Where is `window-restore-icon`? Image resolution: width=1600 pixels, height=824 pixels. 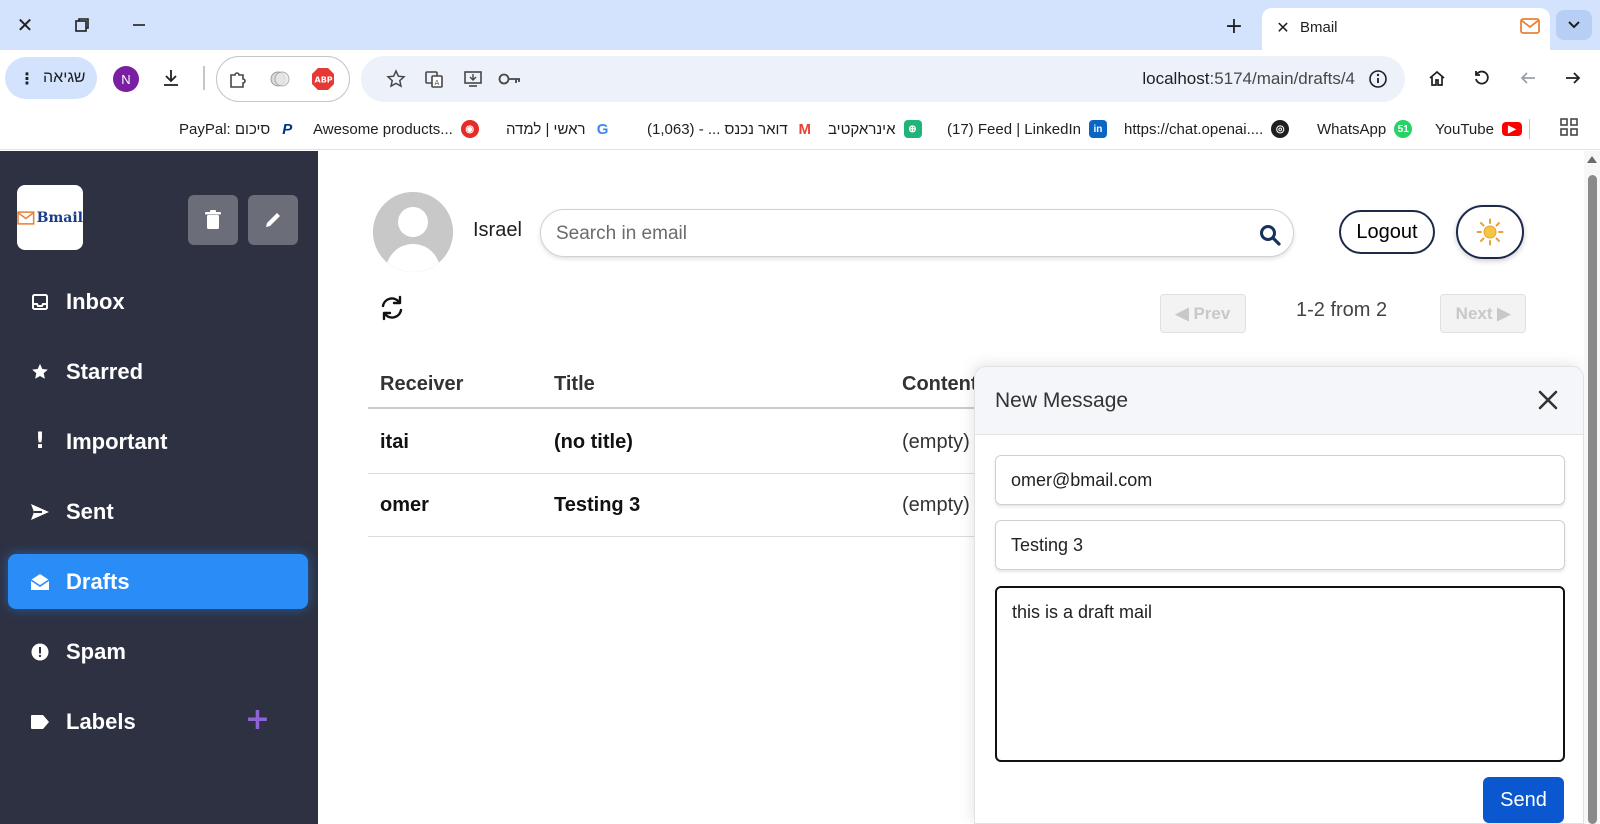
window-restore-icon is located at coordinates (82, 25).